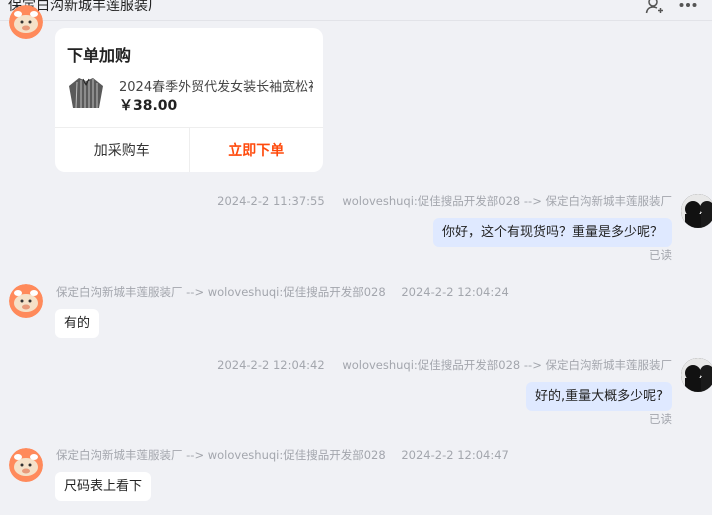  Describe the element at coordinates (189, 100) in the screenshot. I see `order-card: 下单加购 2024春季外贸代发女装长袖宽松衬衫 ￥38.00 加采购车 立即下单` at that location.